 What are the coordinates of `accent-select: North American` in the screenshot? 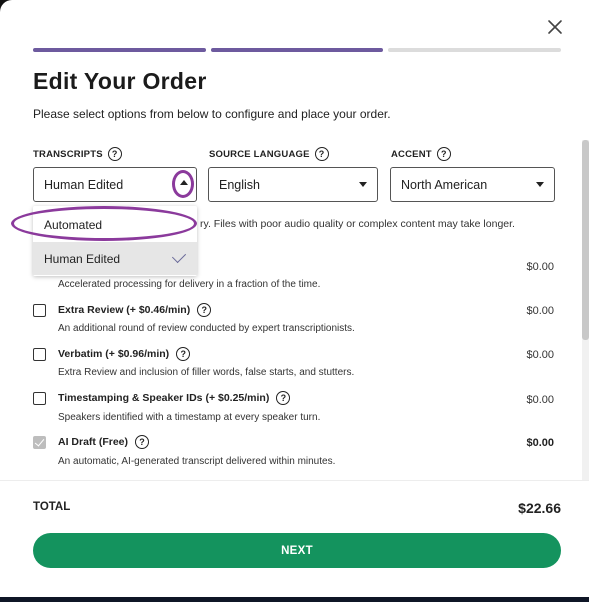 It's located at (472, 184).